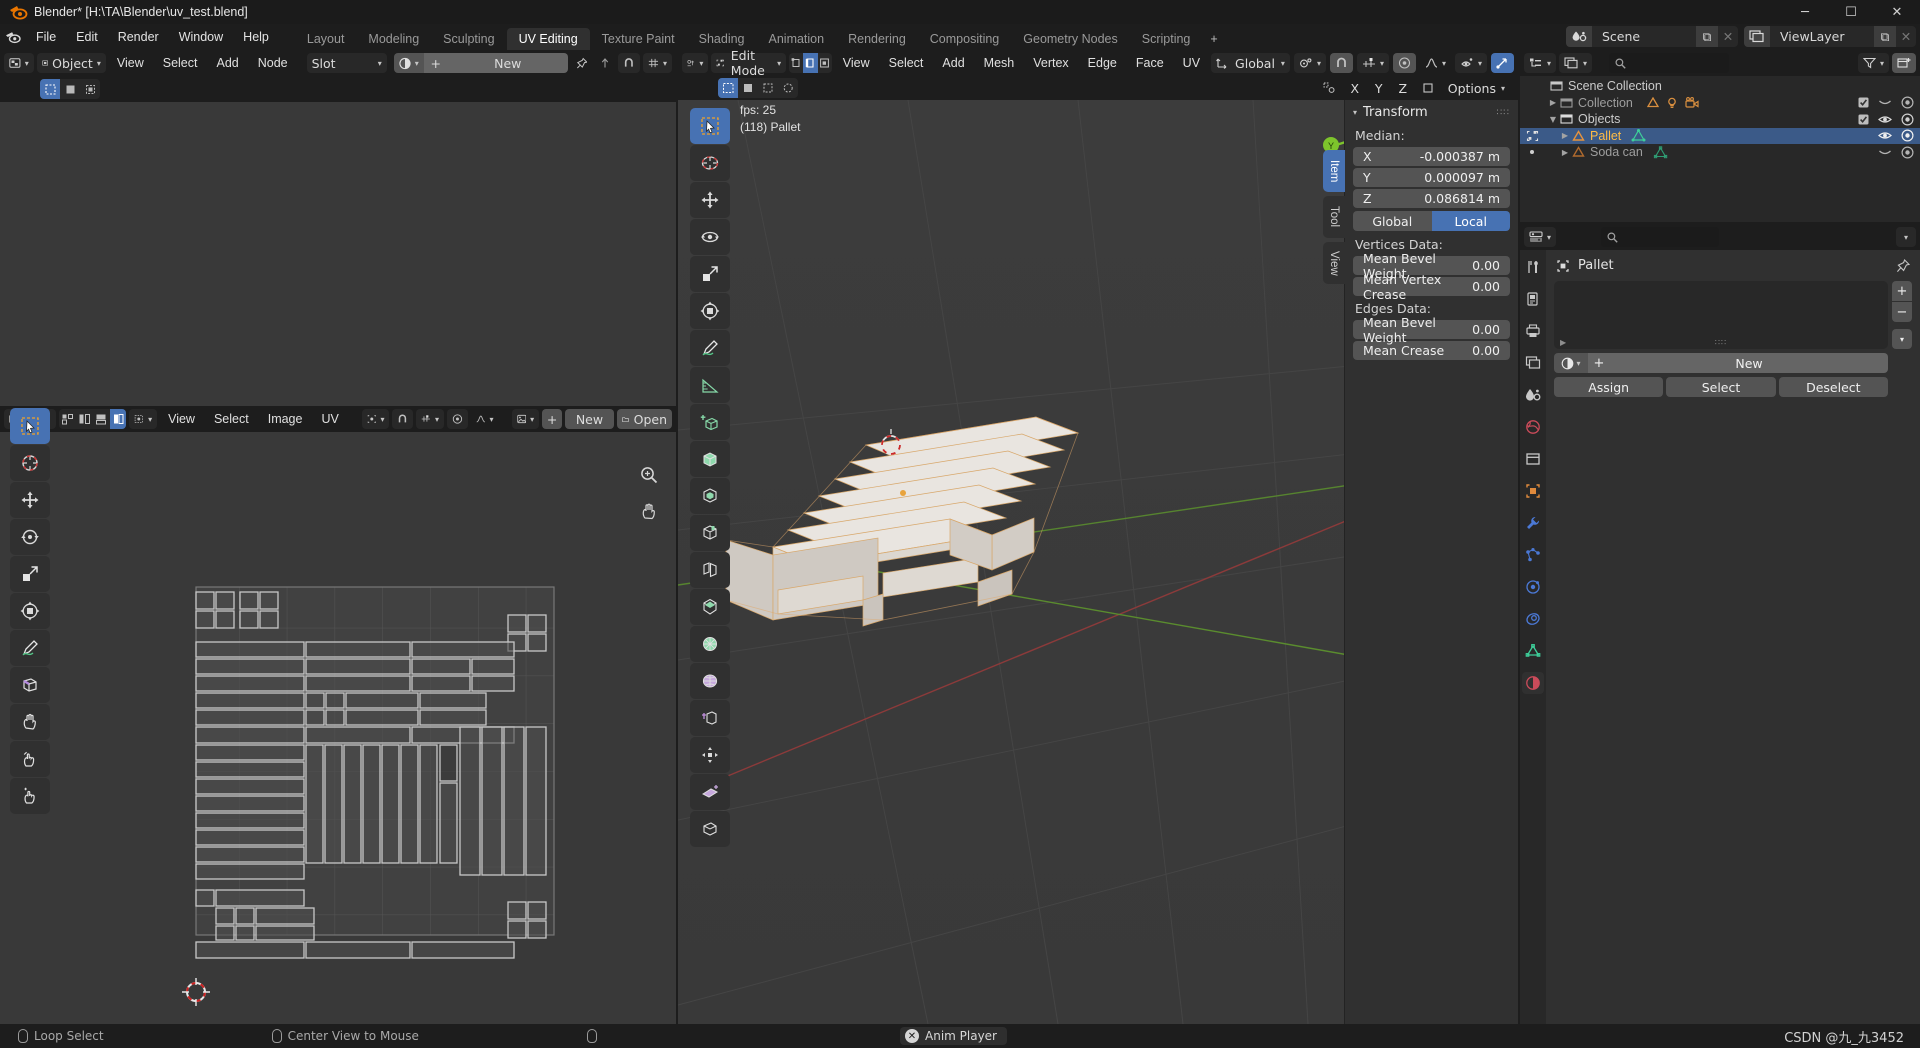  What do you see at coordinates (71, 63) in the screenshot?
I see `object-mode-selector: Object ▾` at bounding box center [71, 63].